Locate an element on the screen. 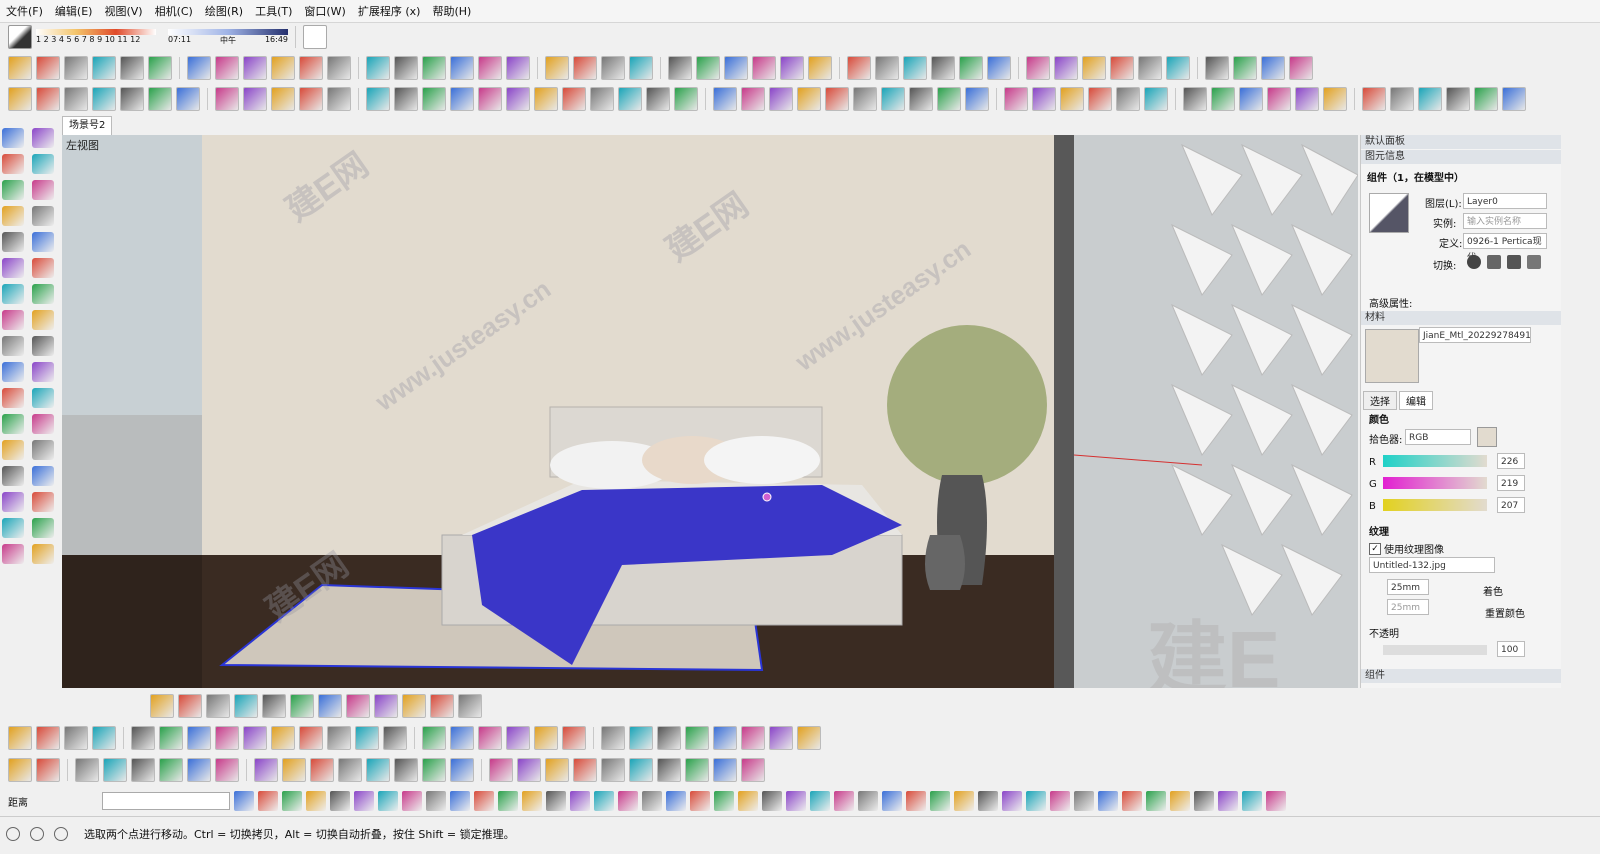 The image size is (1600, 854). layer-select: Layer0 is located at coordinates (1505, 201).